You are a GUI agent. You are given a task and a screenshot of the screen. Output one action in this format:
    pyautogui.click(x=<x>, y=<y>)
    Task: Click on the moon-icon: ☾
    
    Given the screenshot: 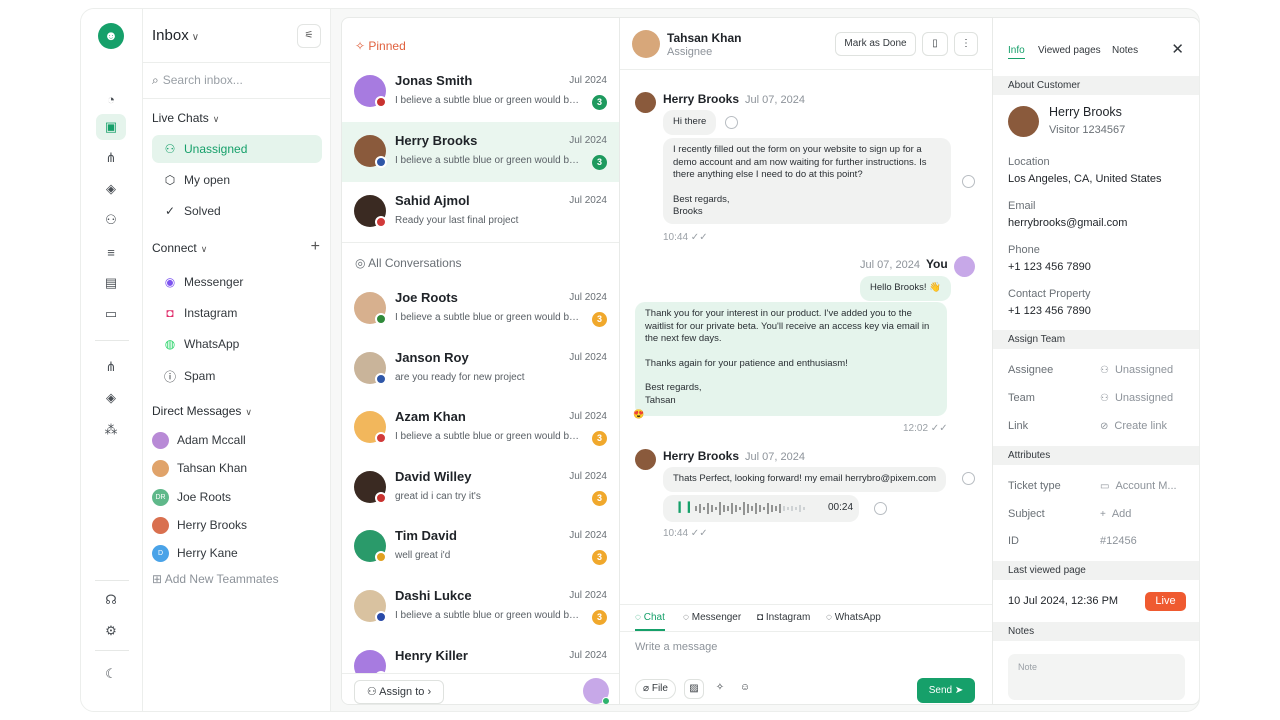 What is the action you would take?
    pyautogui.click(x=111, y=674)
    